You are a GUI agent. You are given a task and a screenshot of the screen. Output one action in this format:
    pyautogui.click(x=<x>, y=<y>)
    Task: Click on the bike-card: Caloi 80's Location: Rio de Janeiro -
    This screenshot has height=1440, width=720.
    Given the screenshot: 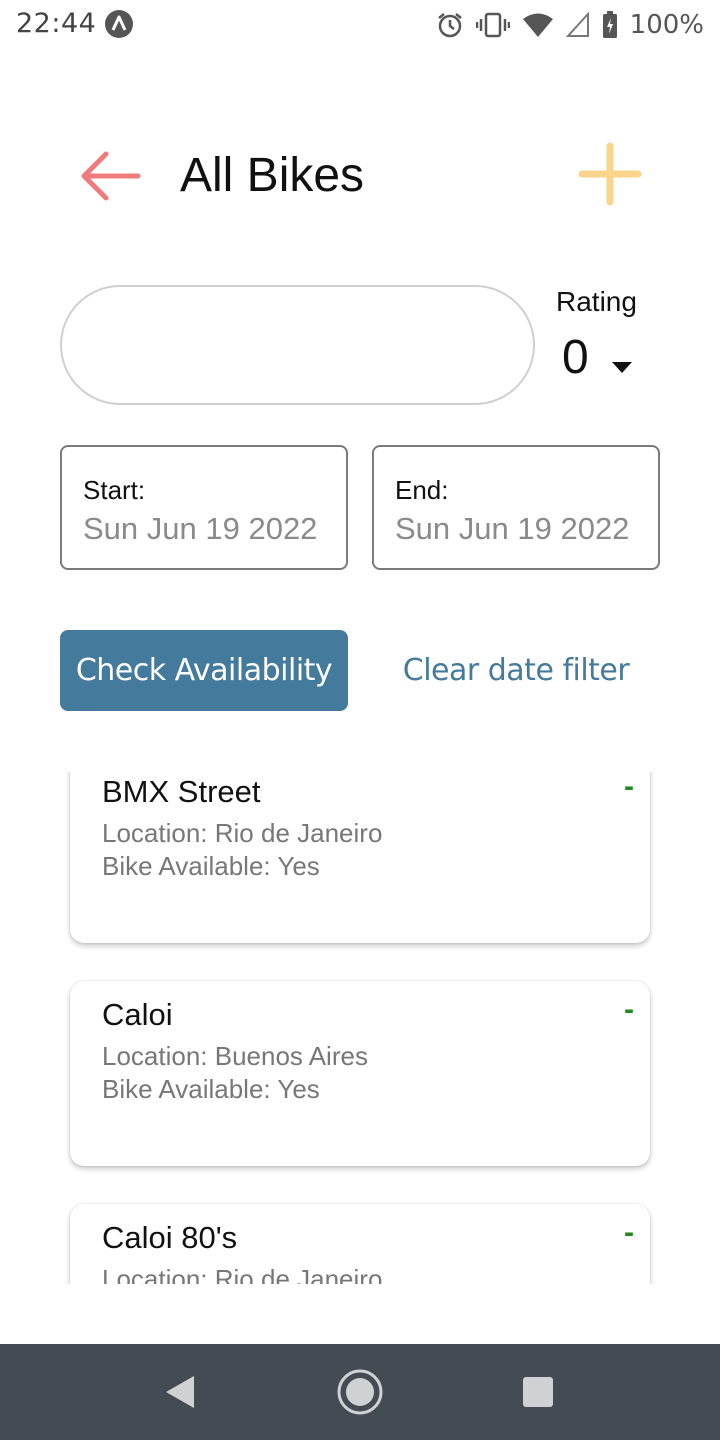 What is the action you would take?
    pyautogui.click(x=360, y=1244)
    